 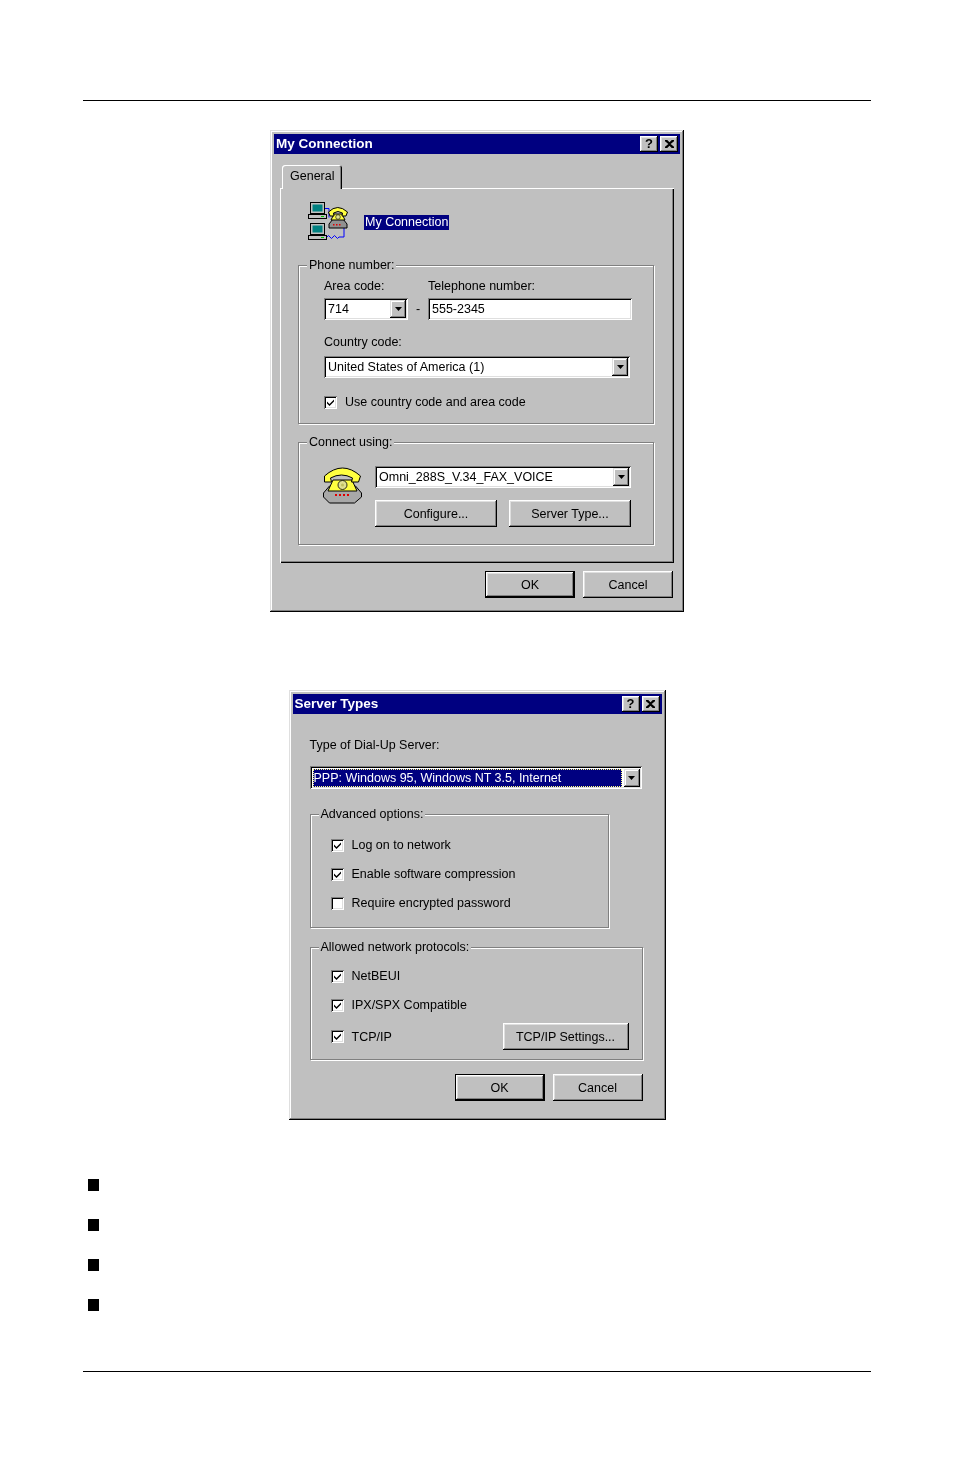 I want to click on checkbox-label: IPX/SPX Compatible, so click(x=409, y=1005).